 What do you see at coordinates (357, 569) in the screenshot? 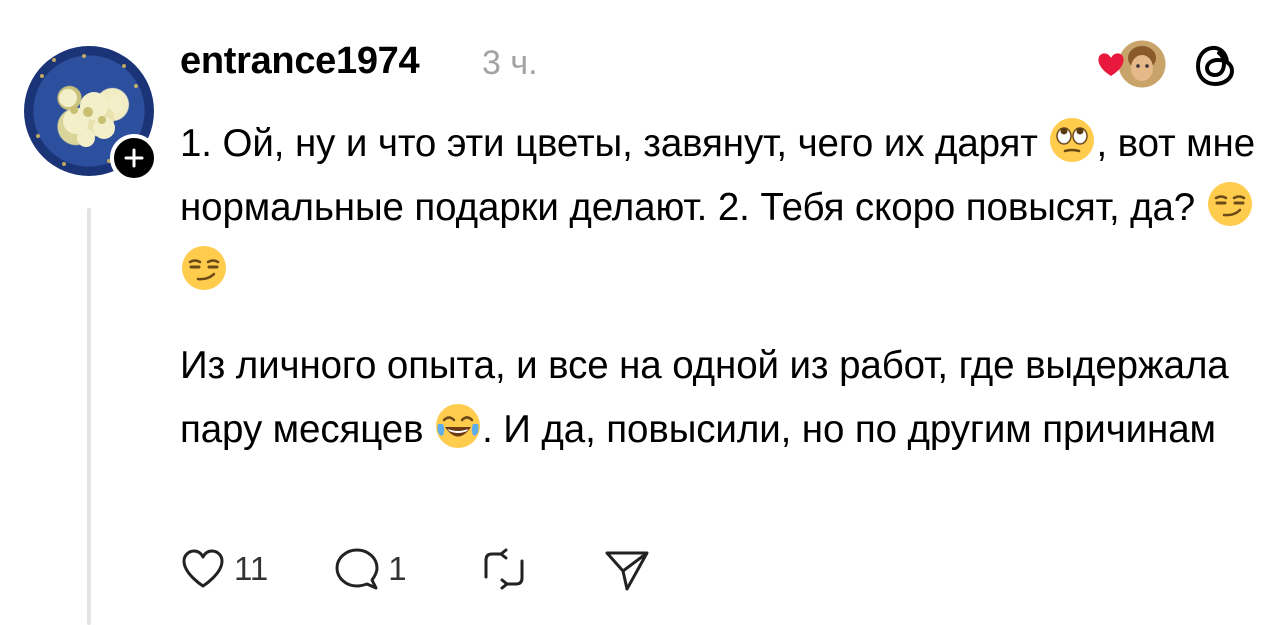
I see `comment-icon` at bounding box center [357, 569].